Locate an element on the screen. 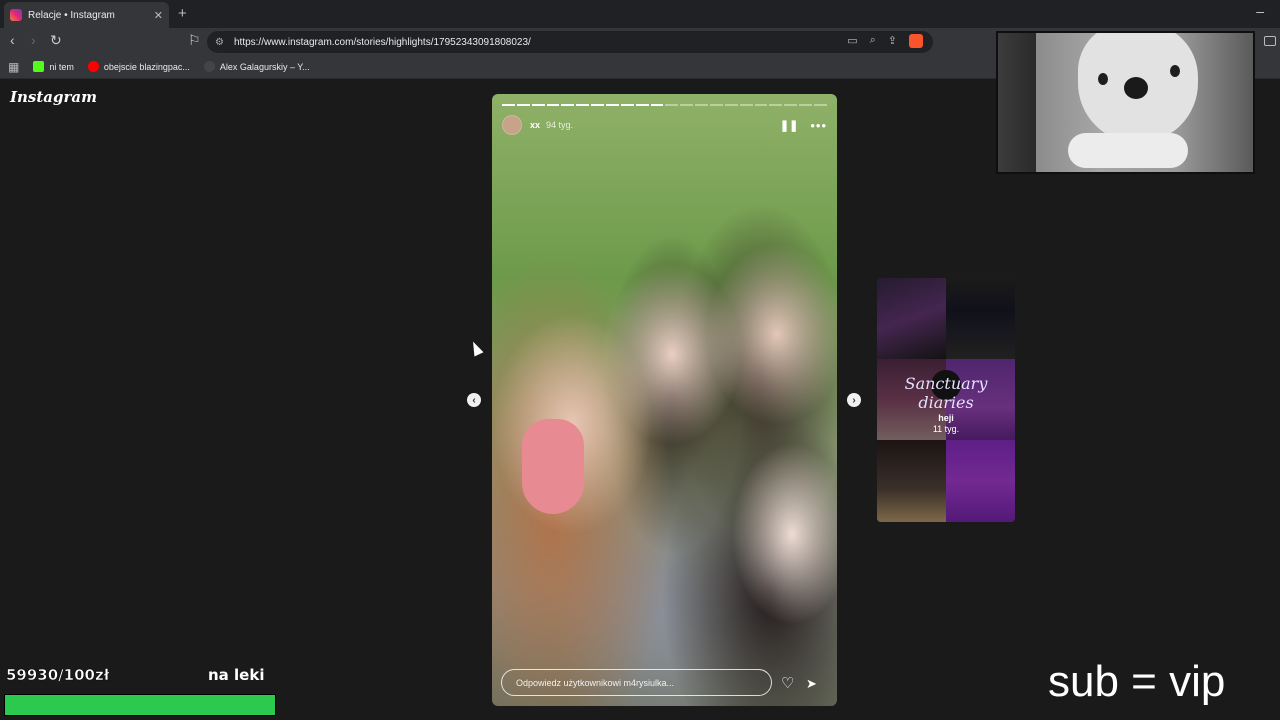 This screenshot has width=1280, height=720. tab-instagram: Relacje • Instagram ✕ is located at coordinates (86, 15).